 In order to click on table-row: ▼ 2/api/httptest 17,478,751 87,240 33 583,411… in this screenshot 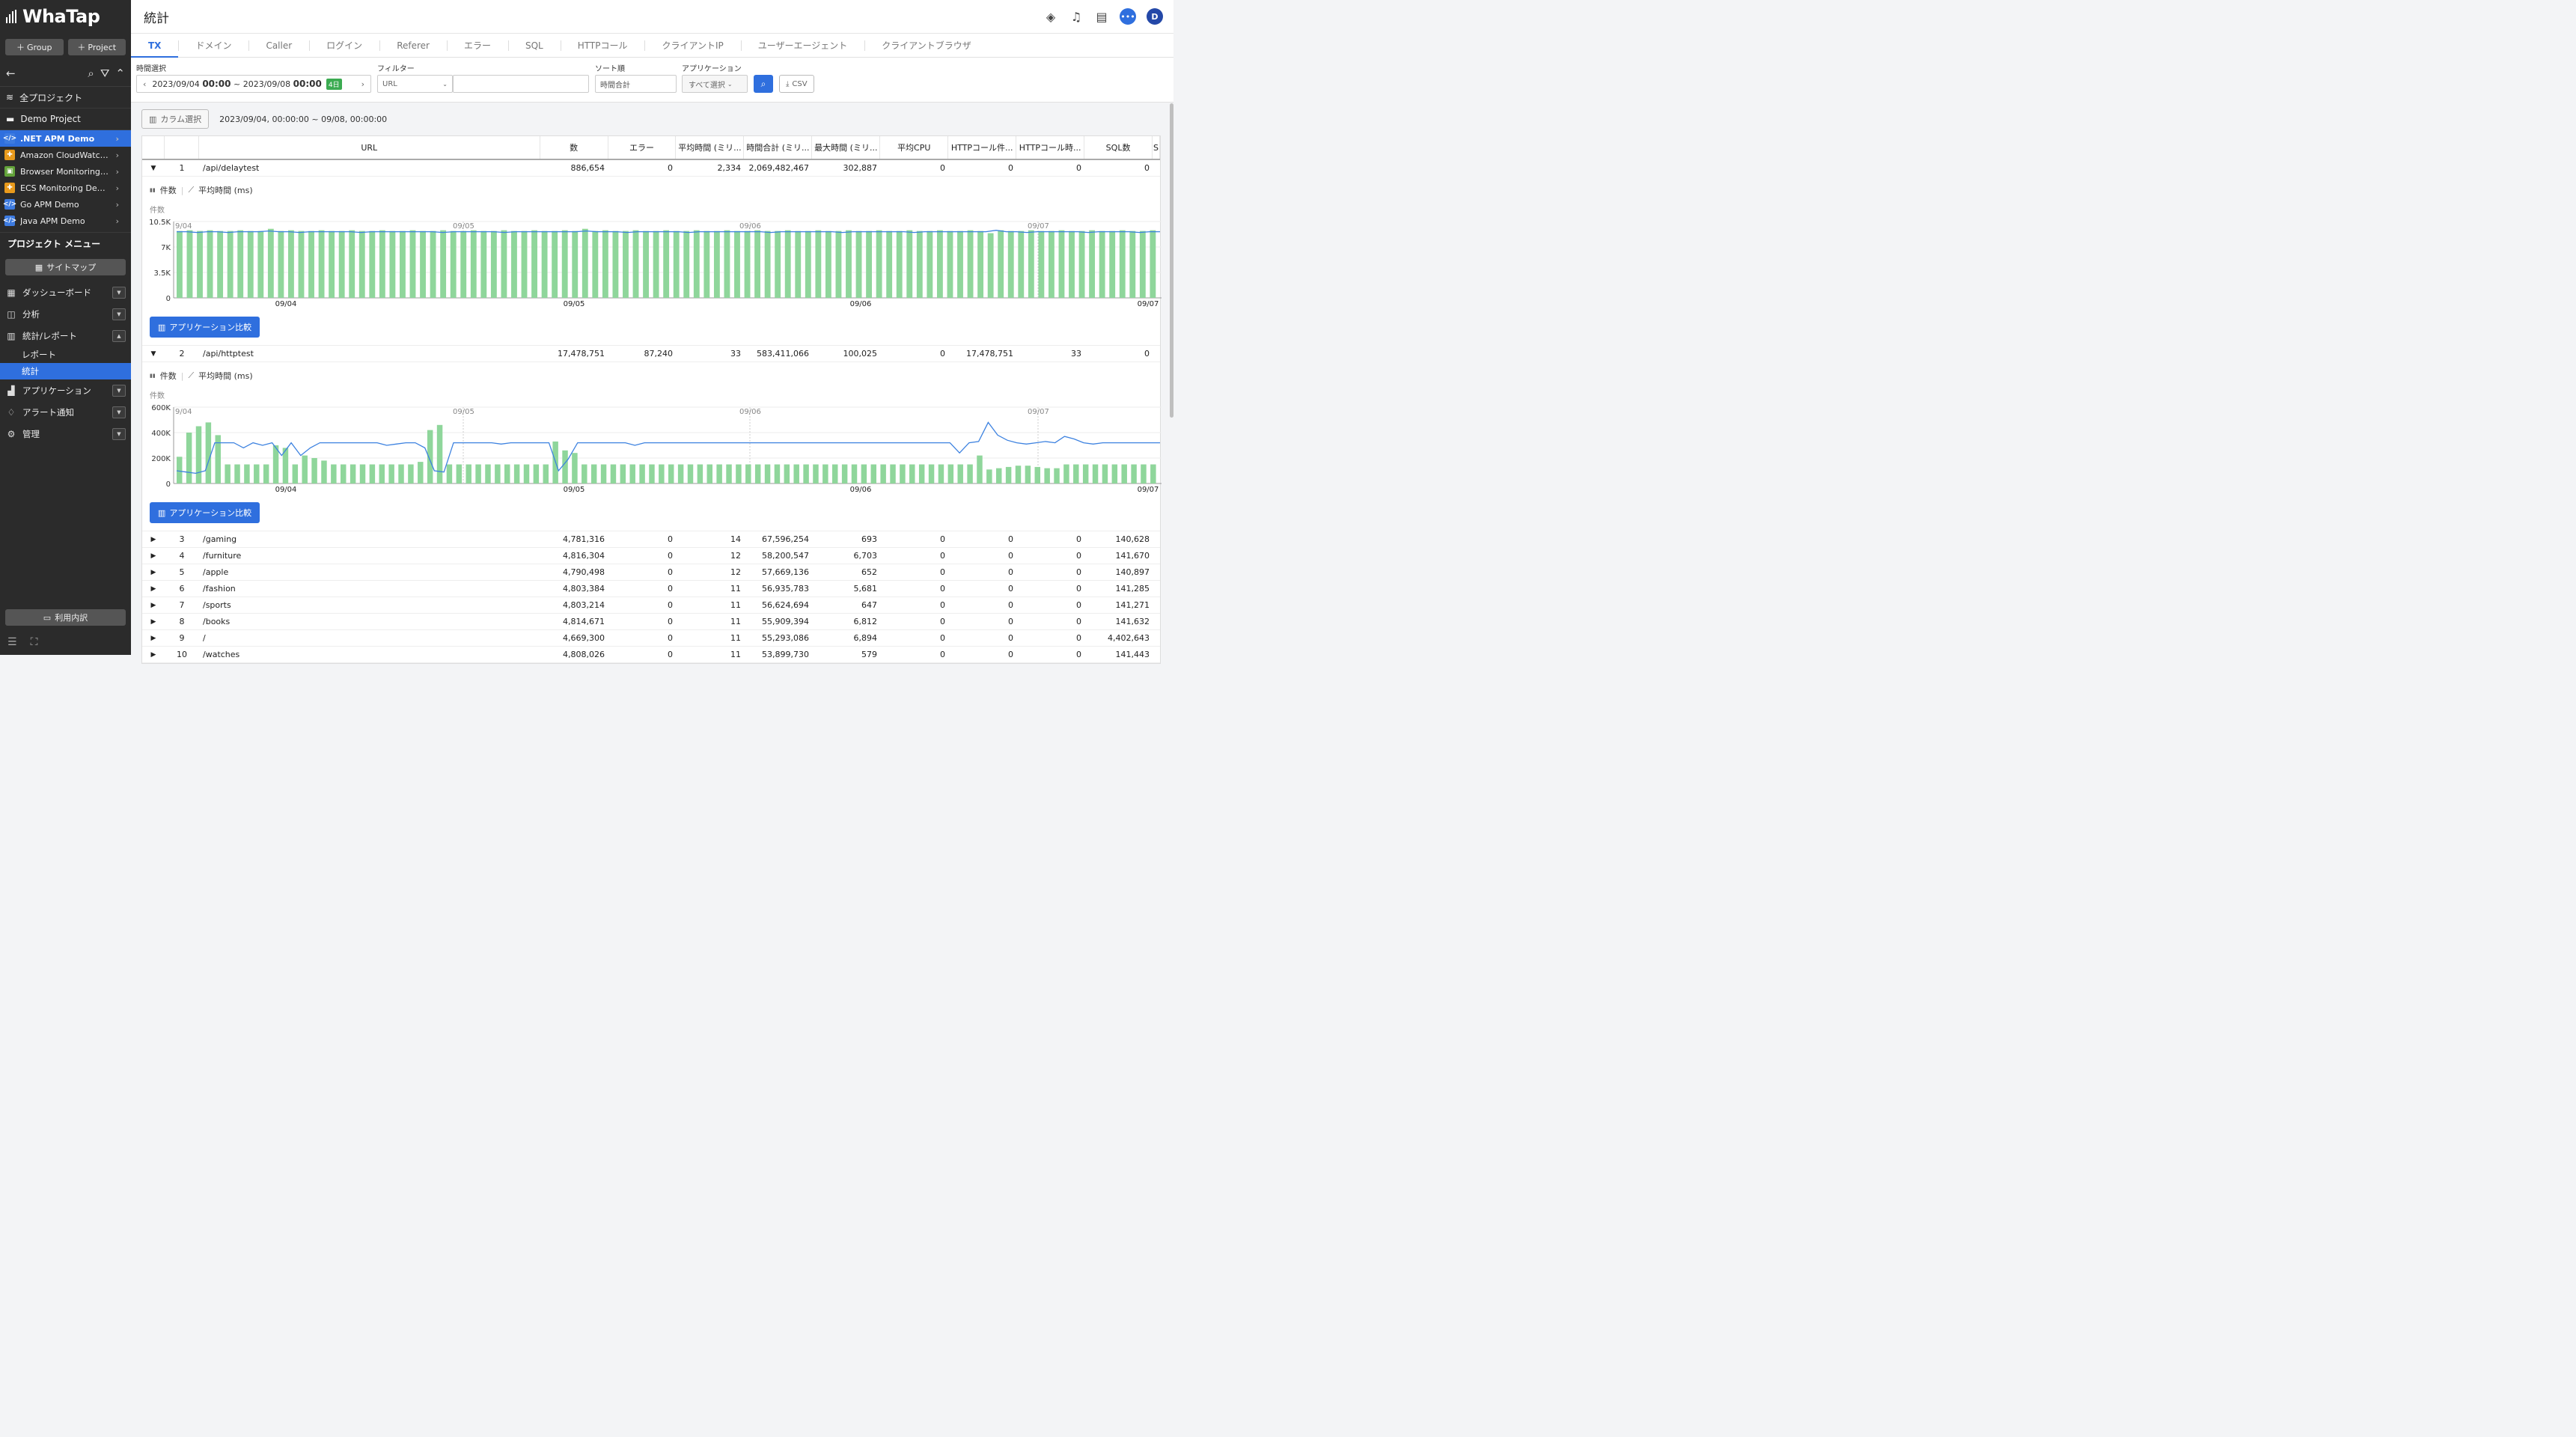, I will do `click(651, 354)`.